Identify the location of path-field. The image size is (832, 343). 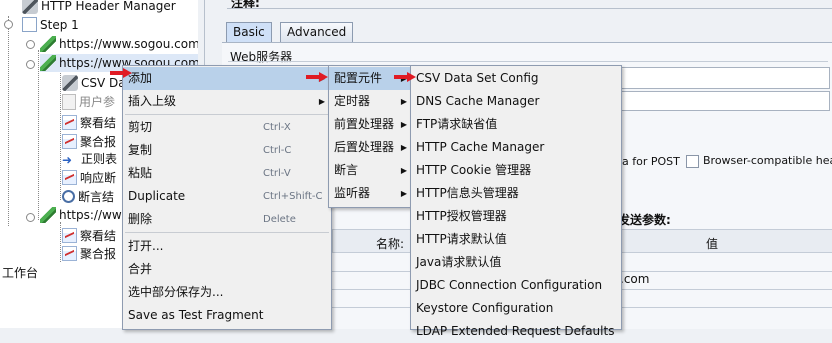
(721, 101).